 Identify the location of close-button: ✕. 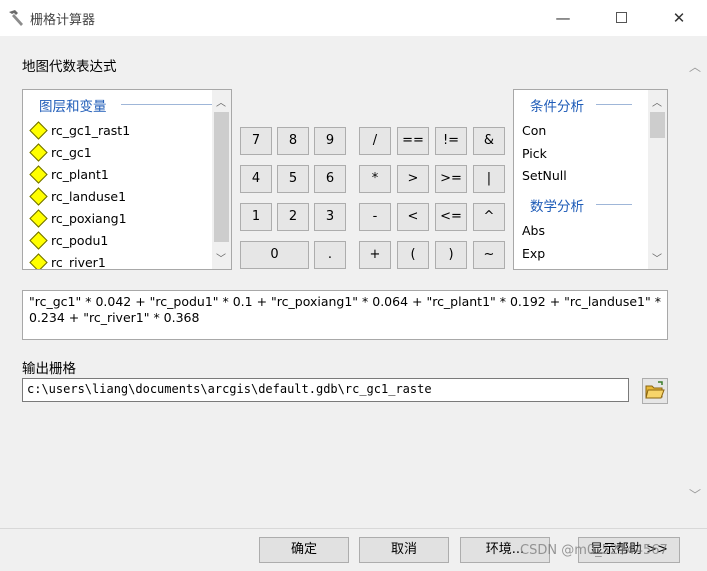
(679, 18).